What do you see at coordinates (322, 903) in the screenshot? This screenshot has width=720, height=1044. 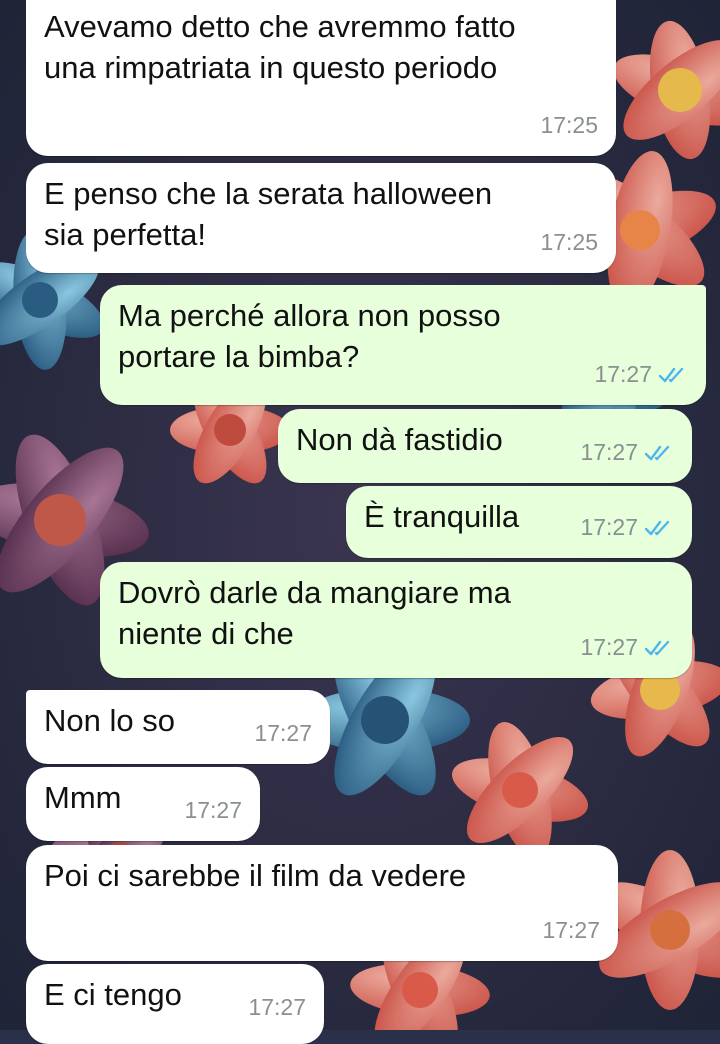 I see `incoming-message: Poi ci sarebbe il film da vedere 17:27` at bounding box center [322, 903].